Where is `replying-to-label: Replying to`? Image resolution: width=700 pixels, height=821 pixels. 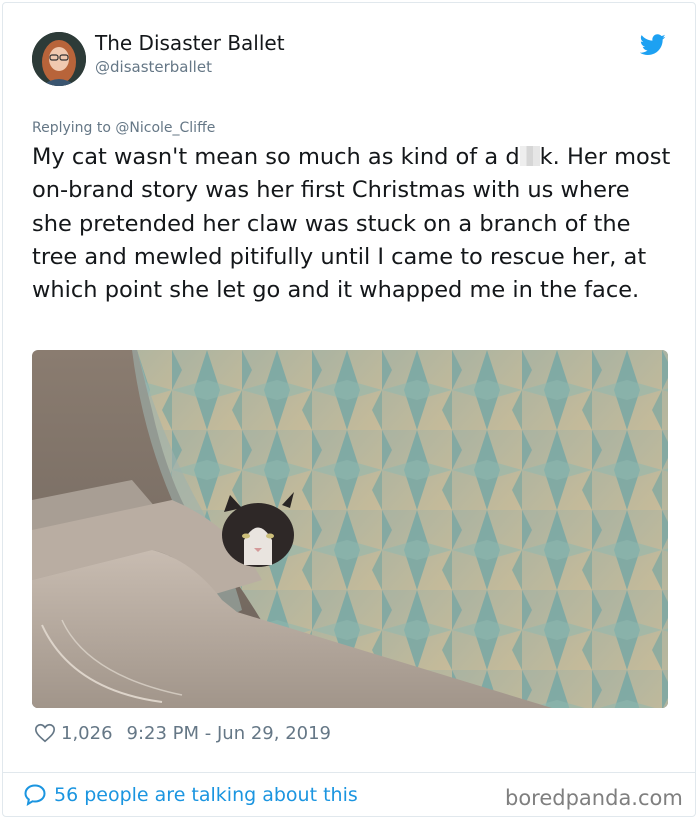
replying-to-label: Replying to is located at coordinates (74, 128).